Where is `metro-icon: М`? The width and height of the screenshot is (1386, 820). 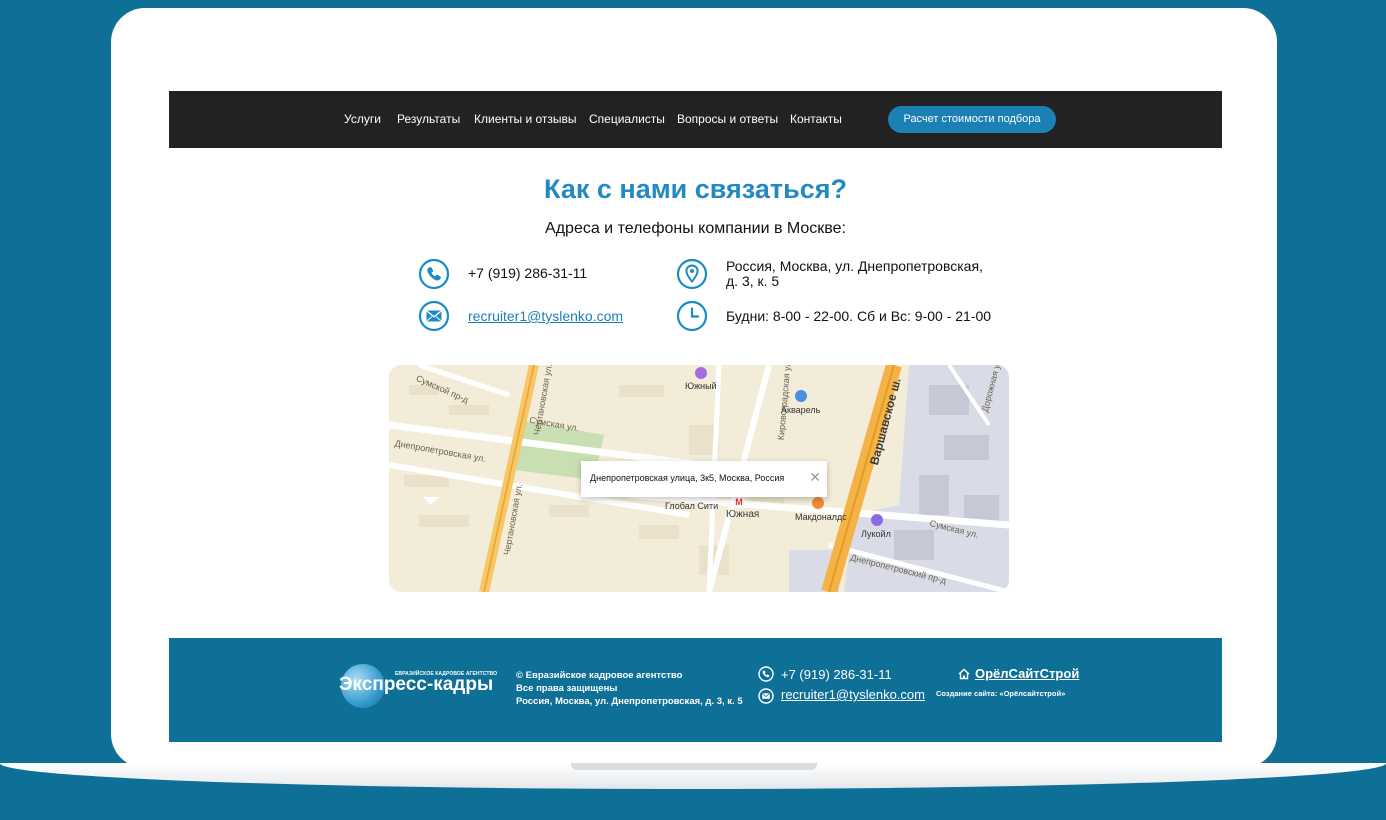 metro-icon: М is located at coordinates (739, 502).